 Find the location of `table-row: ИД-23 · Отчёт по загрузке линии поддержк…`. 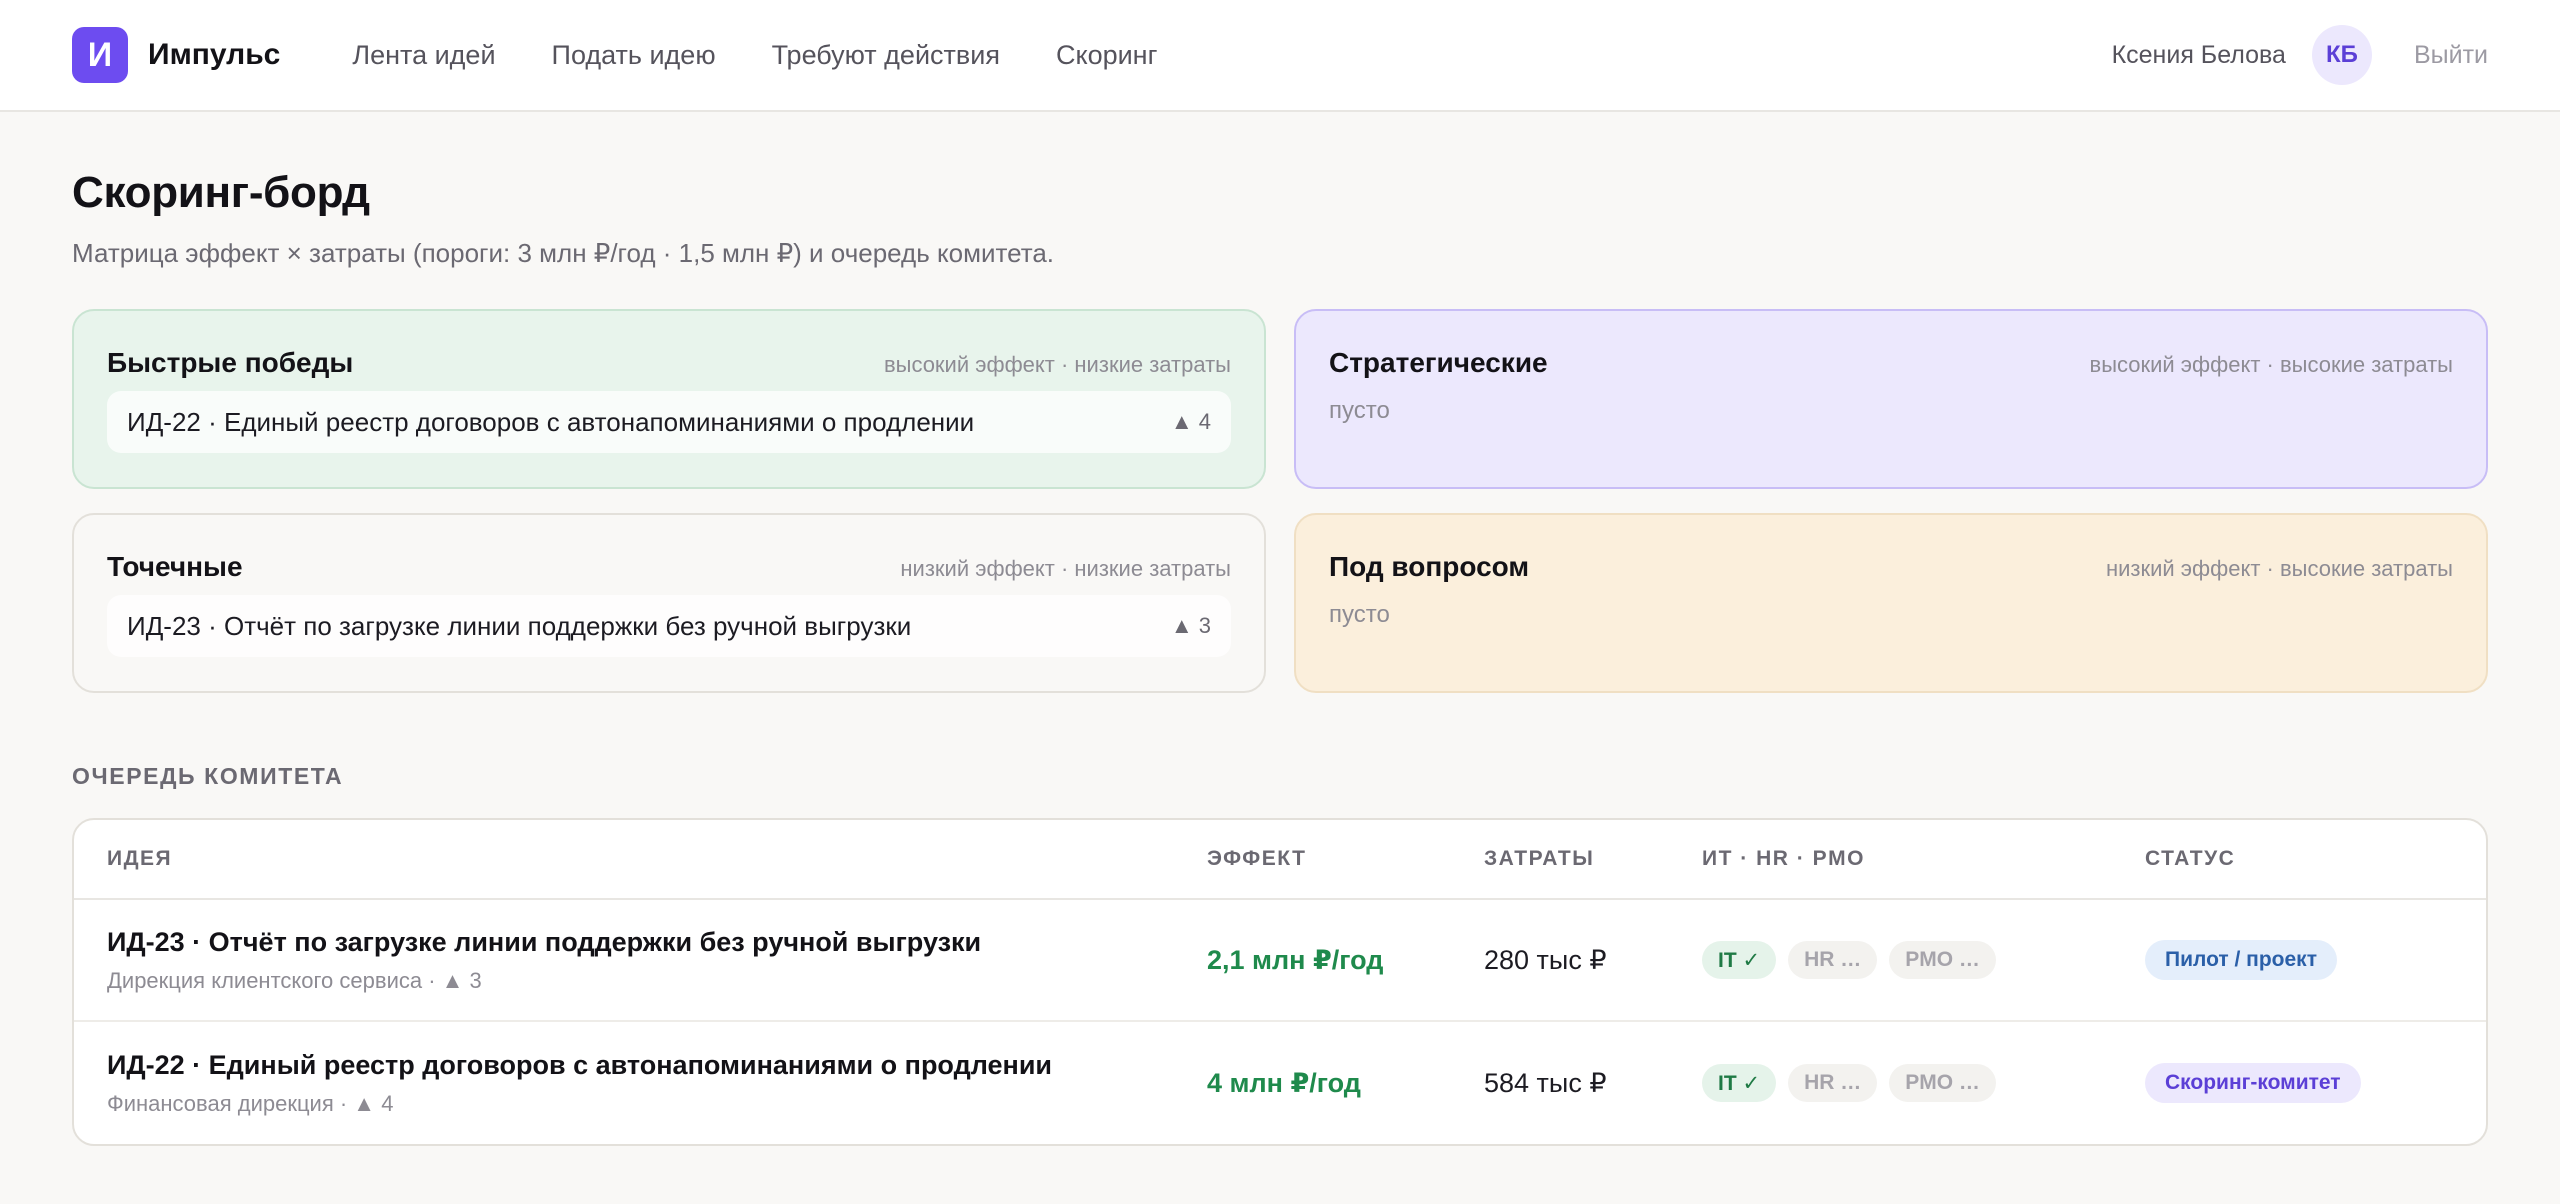

table-row: ИД-23 · Отчёт по загрузке линии поддержк… is located at coordinates (1280, 961).